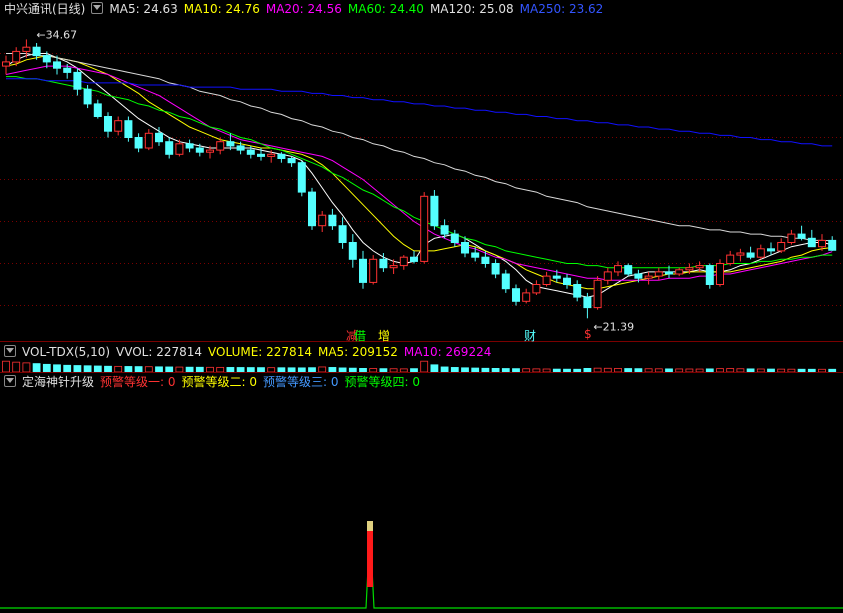 This screenshot has height=613, width=843. I want to click on marker-jie: 借, so click(360, 335).